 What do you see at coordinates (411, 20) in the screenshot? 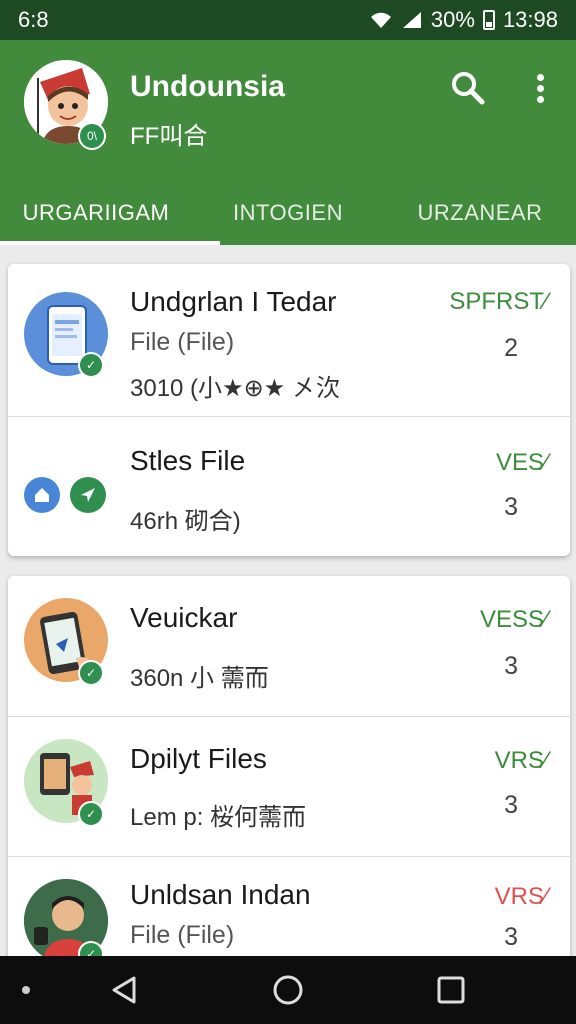
I see `signal-icon` at bounding box center [411, 20].